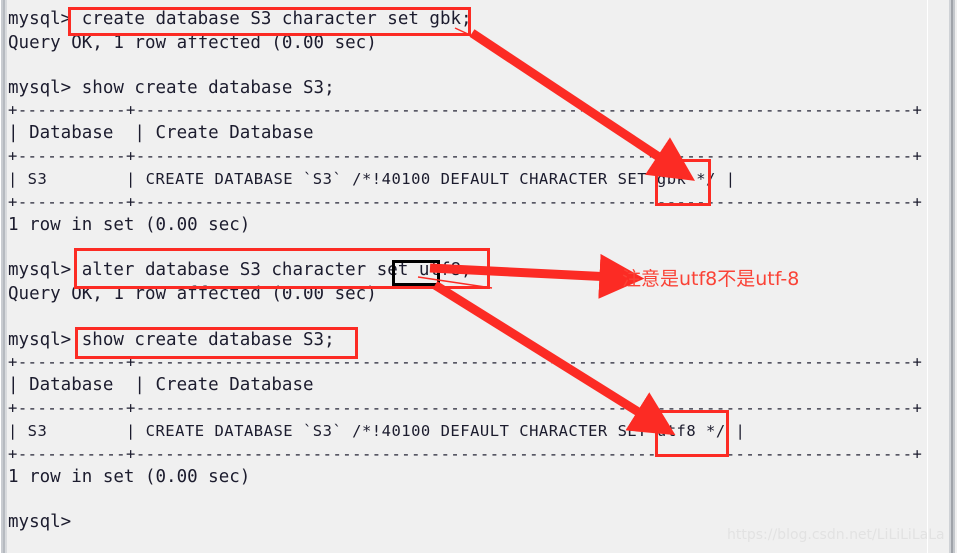 The height and width of the screenshot is (553, 957). Describe the element at coordinates (192, 43) in the screenshot. I see `terminal-line: Query OK, 1 row affected (0.00 sec)` at that location.